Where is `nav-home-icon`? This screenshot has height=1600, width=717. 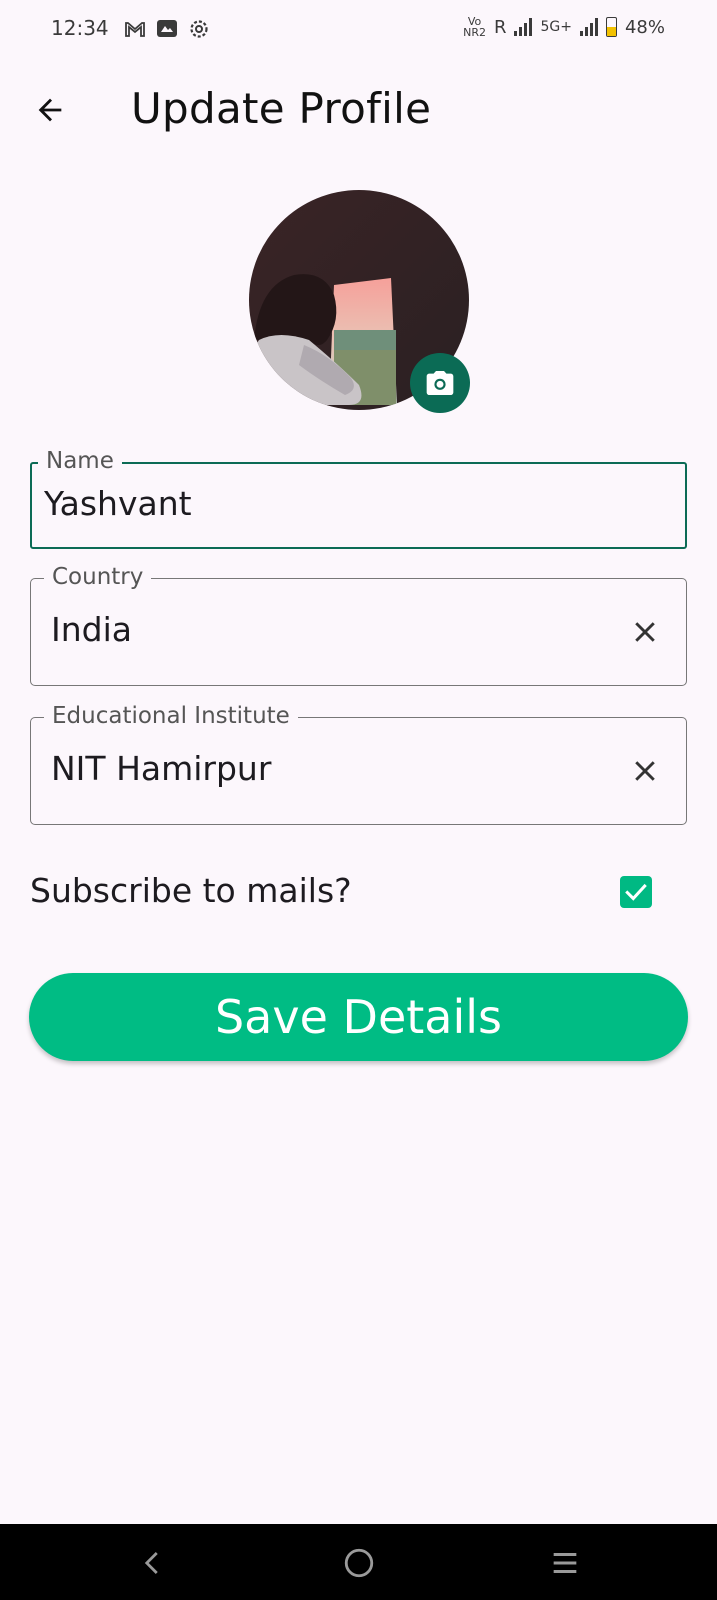 nav-home-icon is located at coordinates (359, 1563).